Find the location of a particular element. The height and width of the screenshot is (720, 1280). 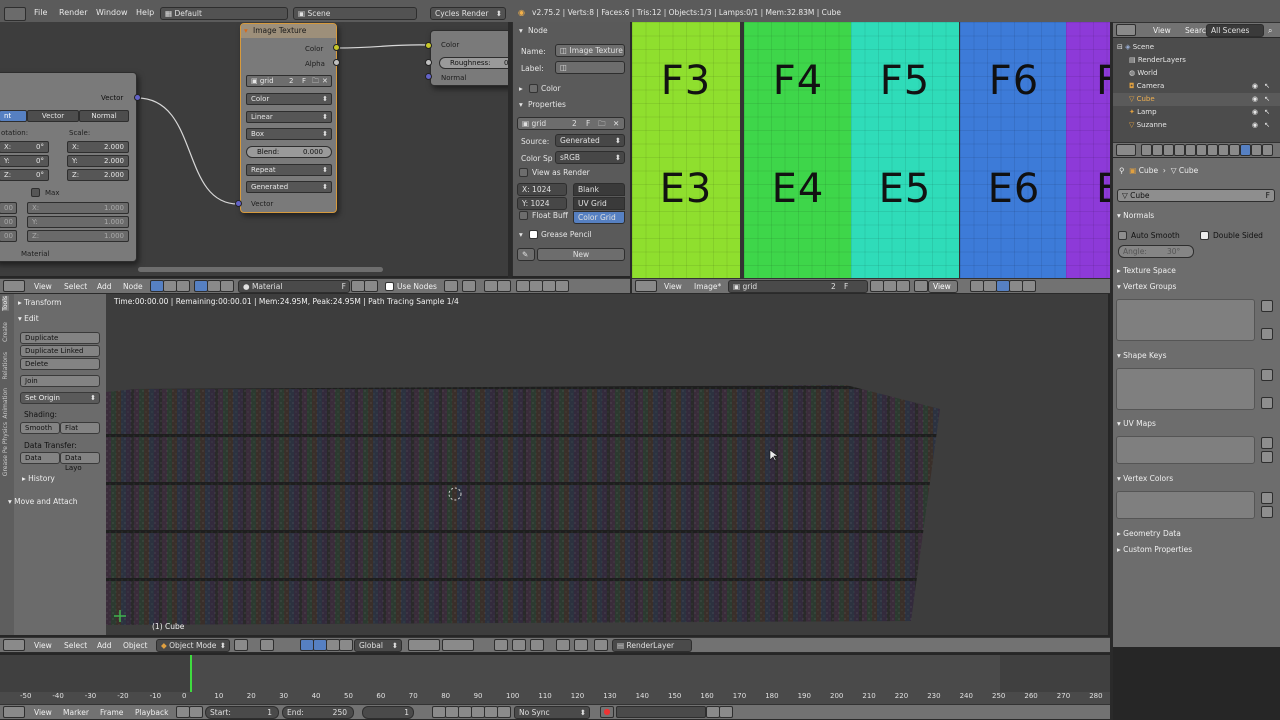

max-y-field: Y: 1.000 is located at coordinates (78, 222).